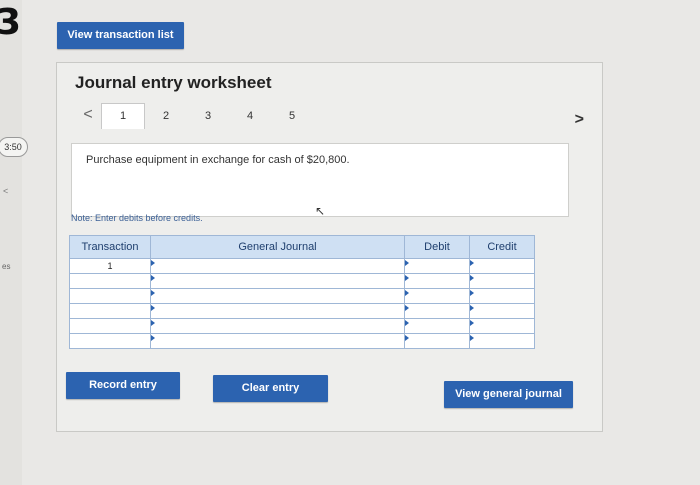 The width and height of the screenshot is (700, 485). Describe the element at coordinates (208, 116) in the screenshot. I see `page-tab-3: 3` at that location.